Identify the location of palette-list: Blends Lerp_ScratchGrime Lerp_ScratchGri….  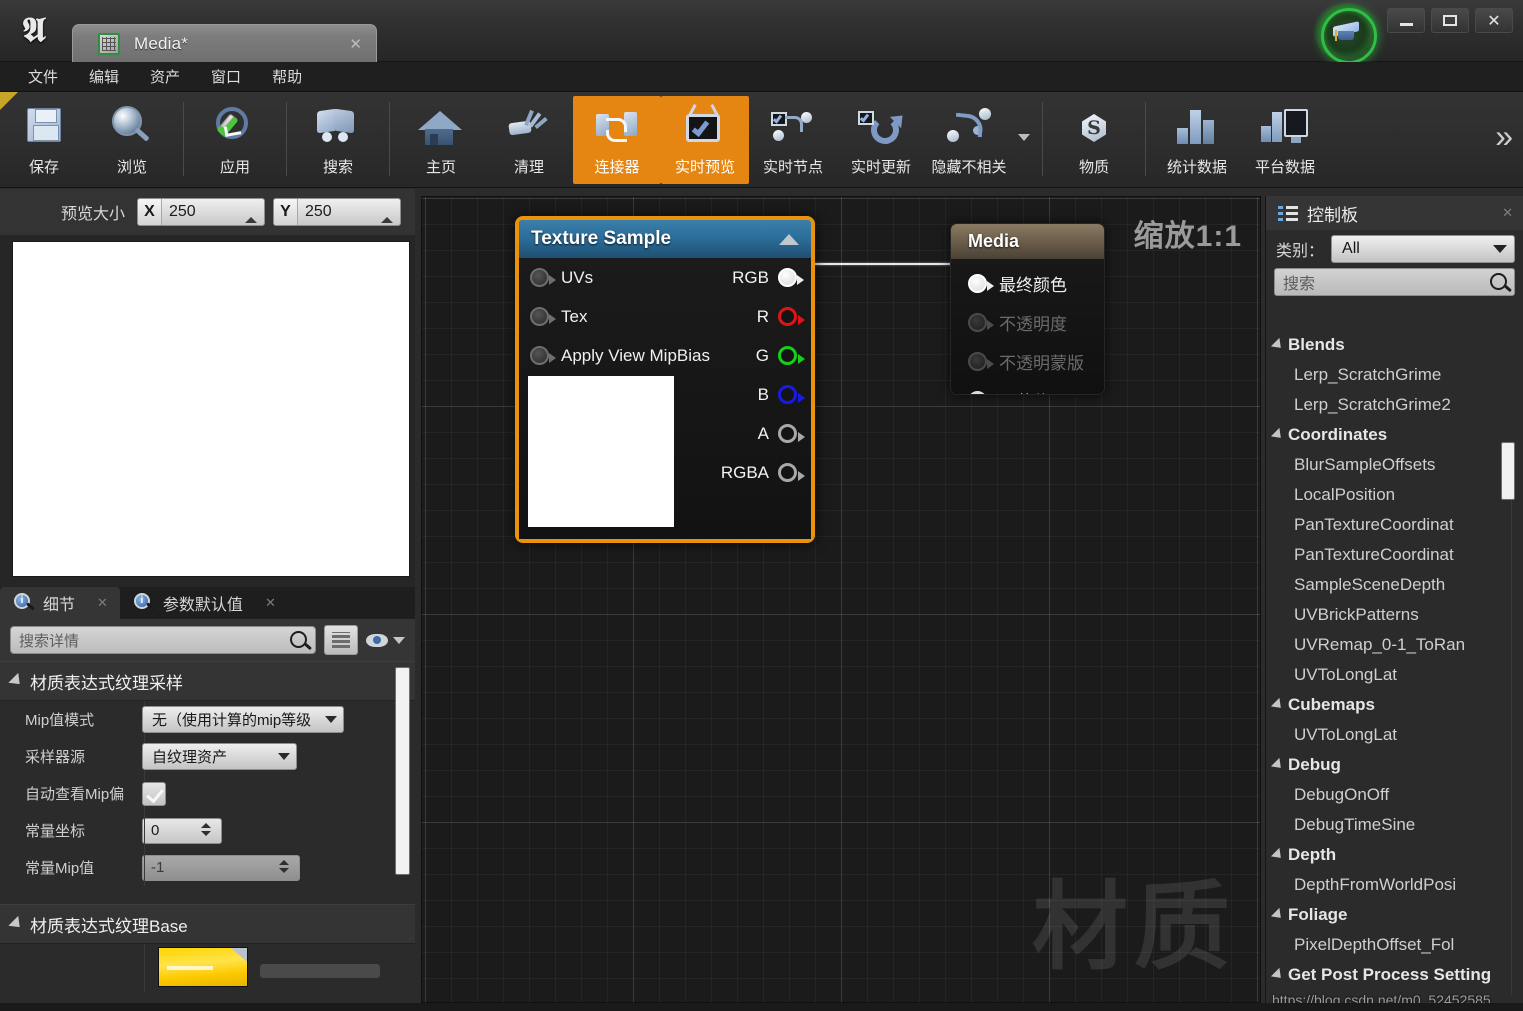
(1394, 662).